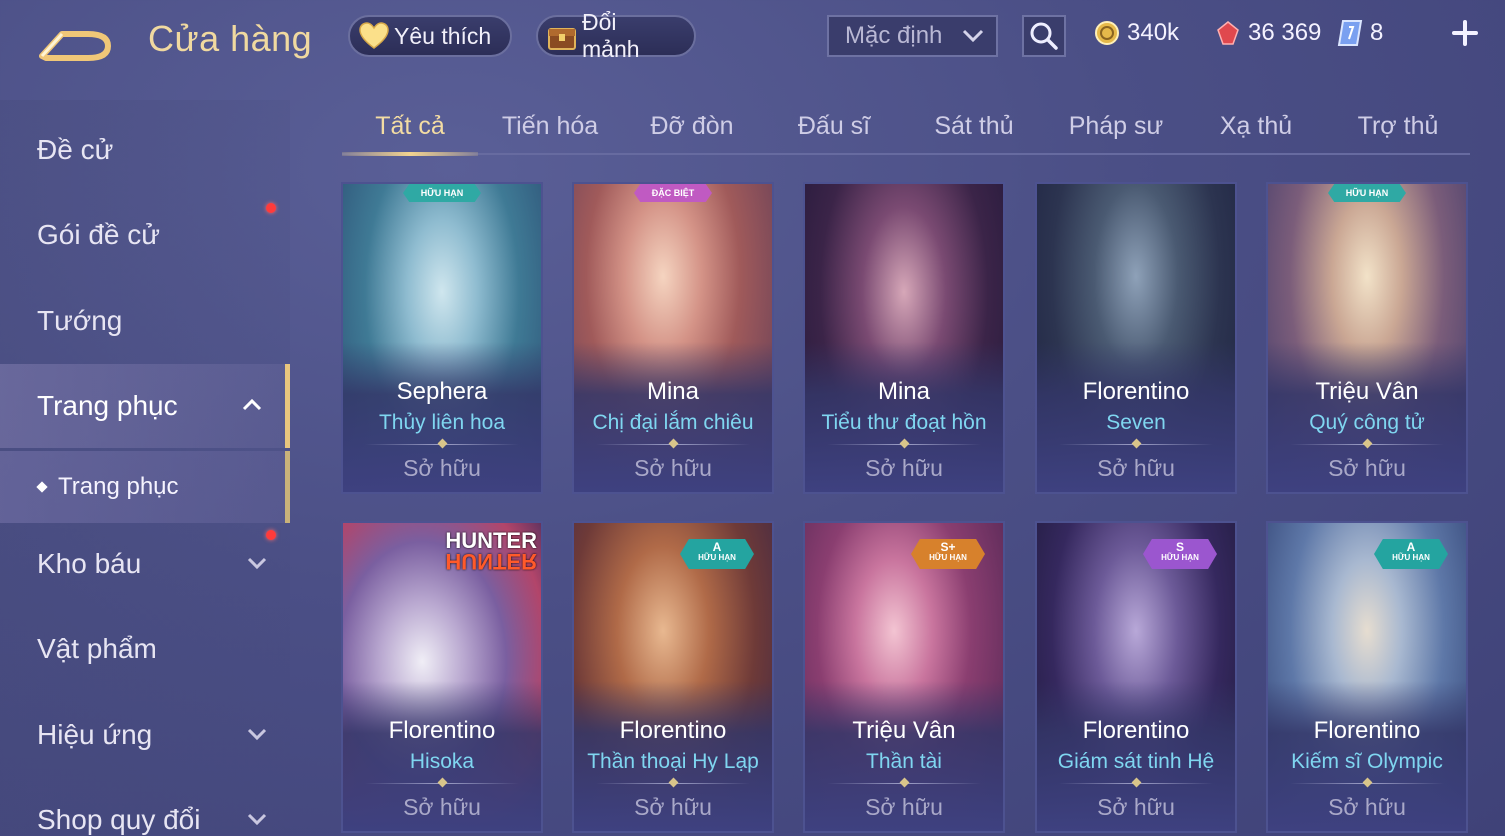  I want to click on sidebar-item-items: Vật phẩm, so click(145, 649).